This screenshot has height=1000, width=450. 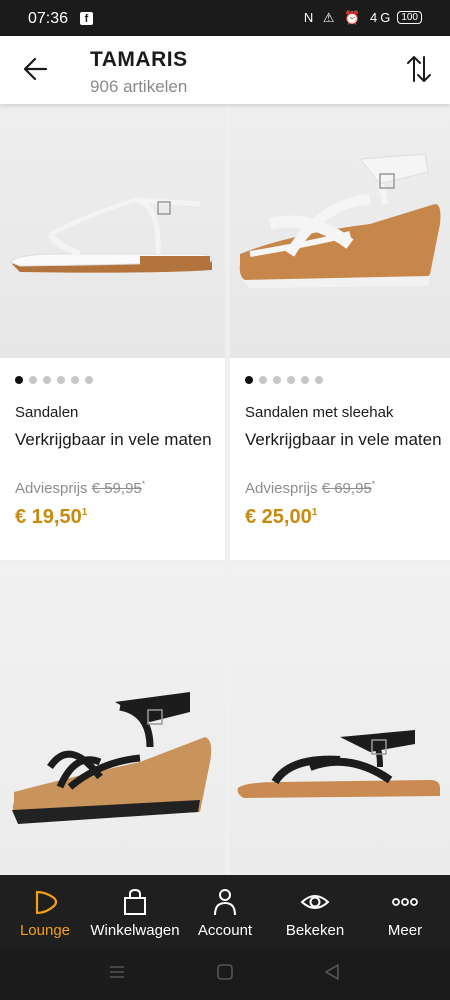 I want to click on nav-label: Winkelwagen, so click(x=135, y=930).